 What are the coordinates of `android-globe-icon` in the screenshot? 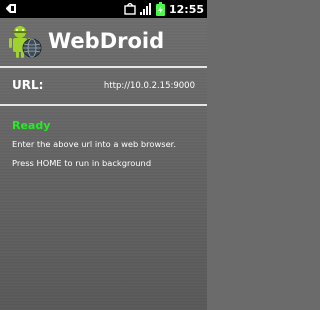 It's located at (25, 42).